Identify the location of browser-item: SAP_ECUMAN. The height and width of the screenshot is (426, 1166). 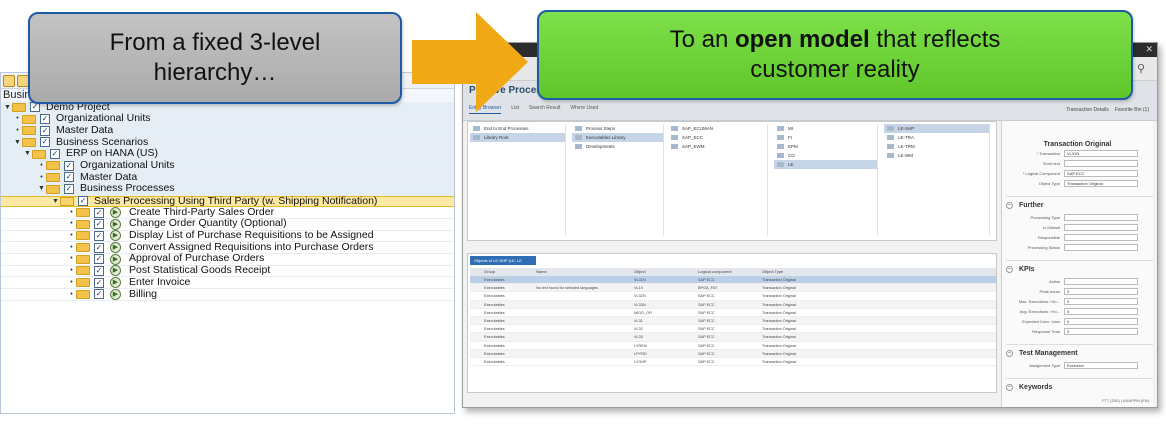
(717, 128).